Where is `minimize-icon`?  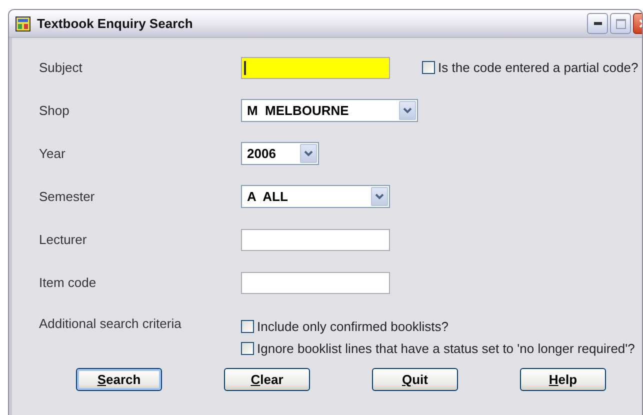
minimize-icon is located at coordinates (597, 23).